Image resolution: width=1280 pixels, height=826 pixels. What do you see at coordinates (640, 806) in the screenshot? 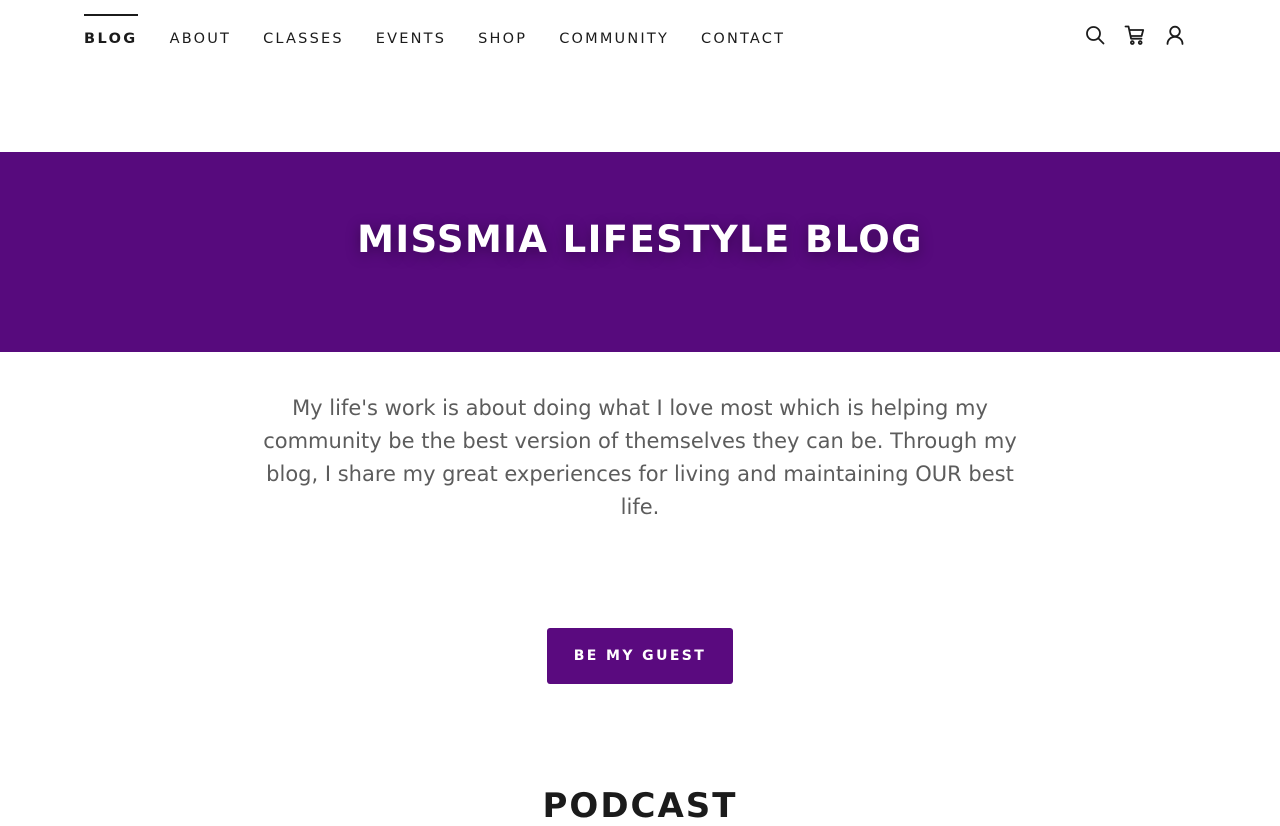
I see `podcast-heading: PODCAST` at bounding box center [640, 806].